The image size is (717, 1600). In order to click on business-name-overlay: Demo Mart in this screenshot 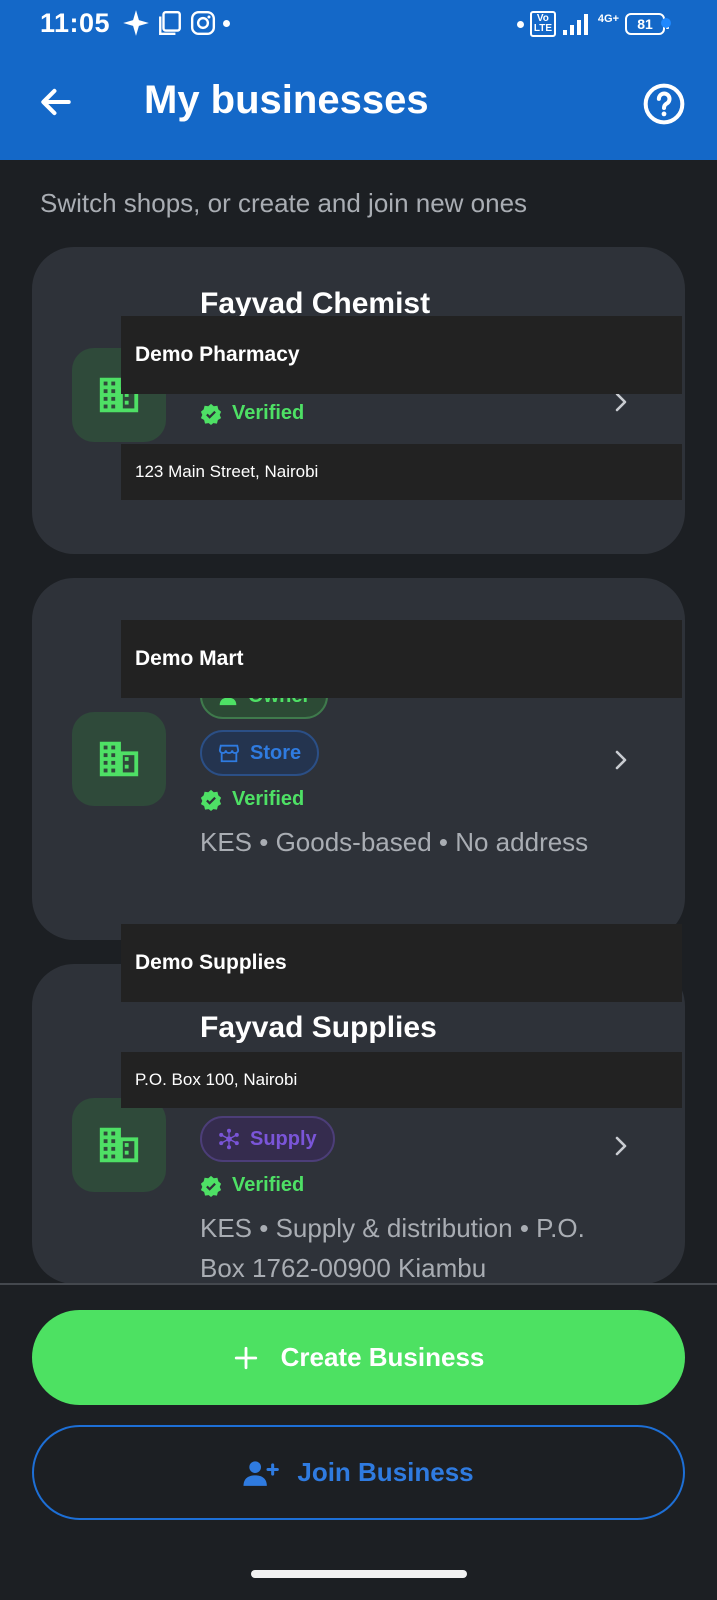, I will do `click(401, 659)`.